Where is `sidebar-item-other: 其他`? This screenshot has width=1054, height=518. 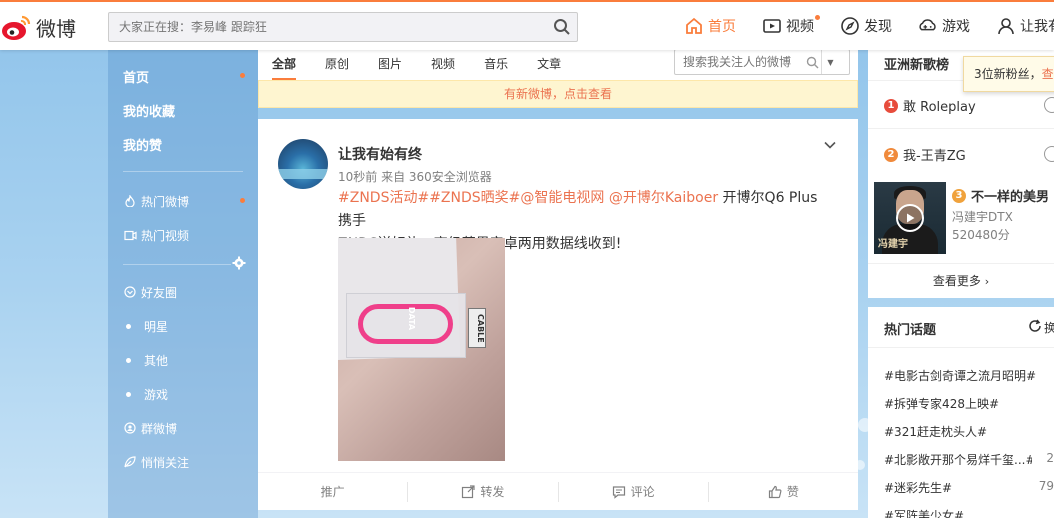 sidebar-item-other: 其他 is located at coordinates (188, 360).